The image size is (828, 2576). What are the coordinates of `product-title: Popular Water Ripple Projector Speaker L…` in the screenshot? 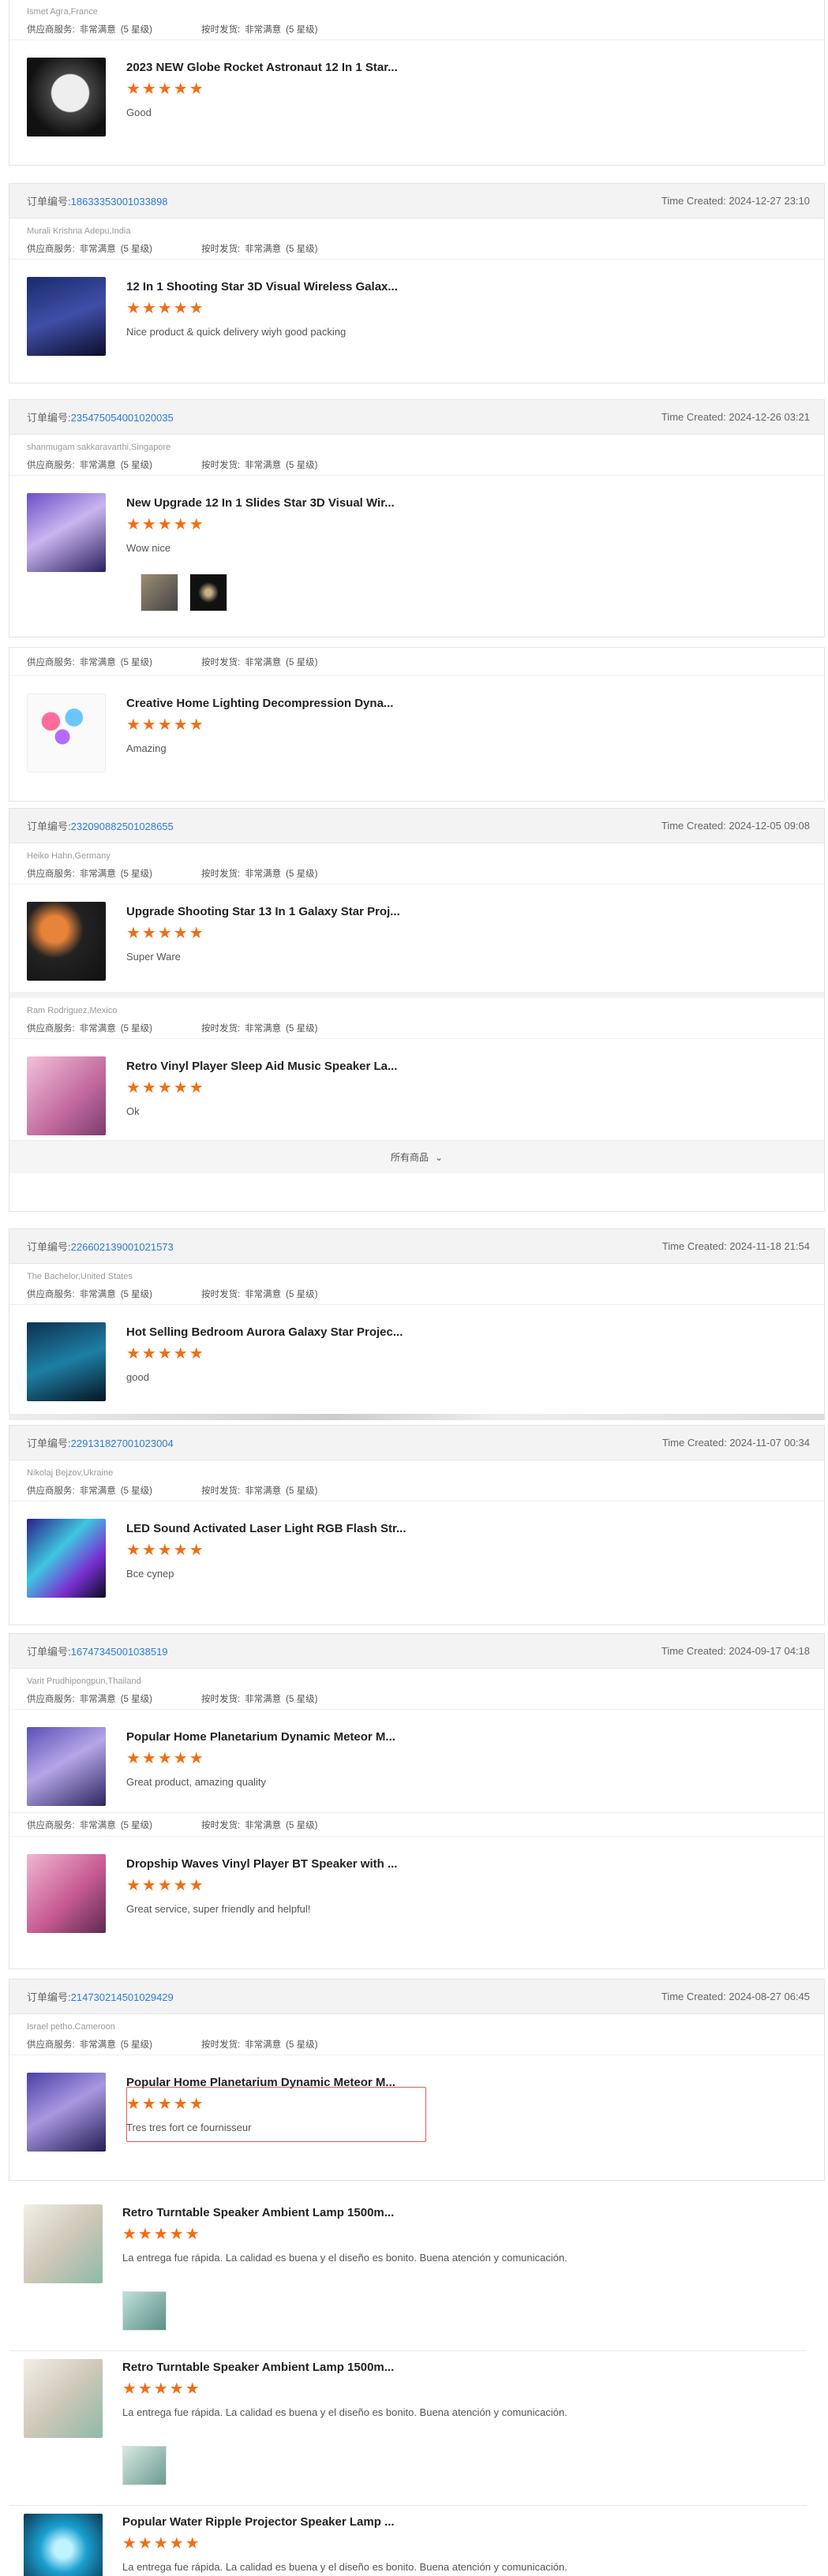 It's located at (258, 2522).